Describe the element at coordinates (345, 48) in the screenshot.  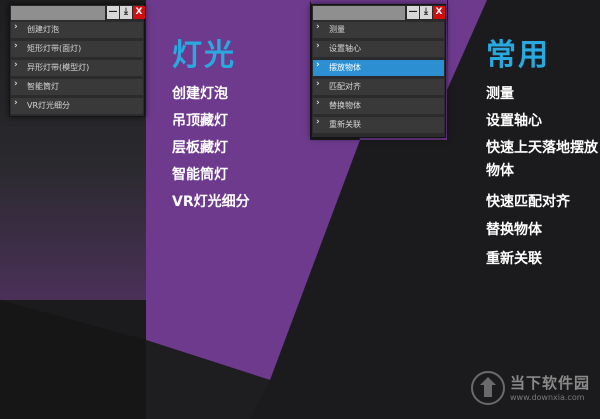
I see `menu-item-label: 设置轴心` at that location.